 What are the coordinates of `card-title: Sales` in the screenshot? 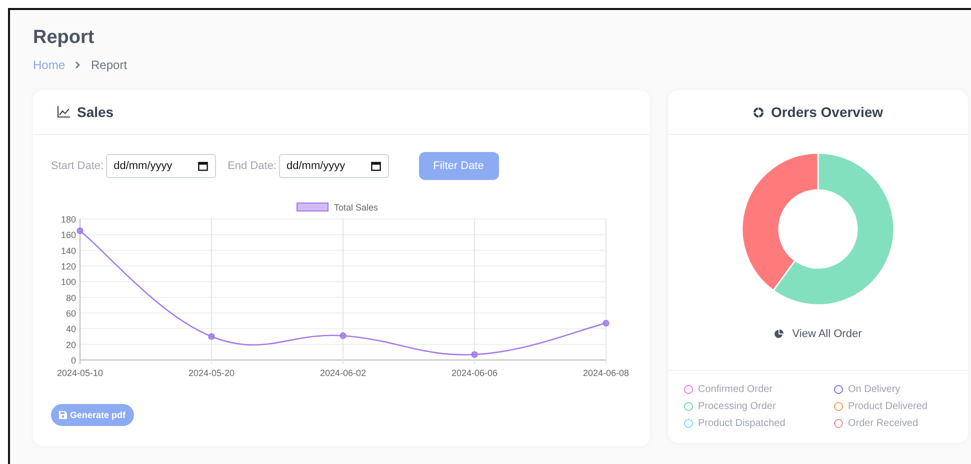 It's located at (95, 112).